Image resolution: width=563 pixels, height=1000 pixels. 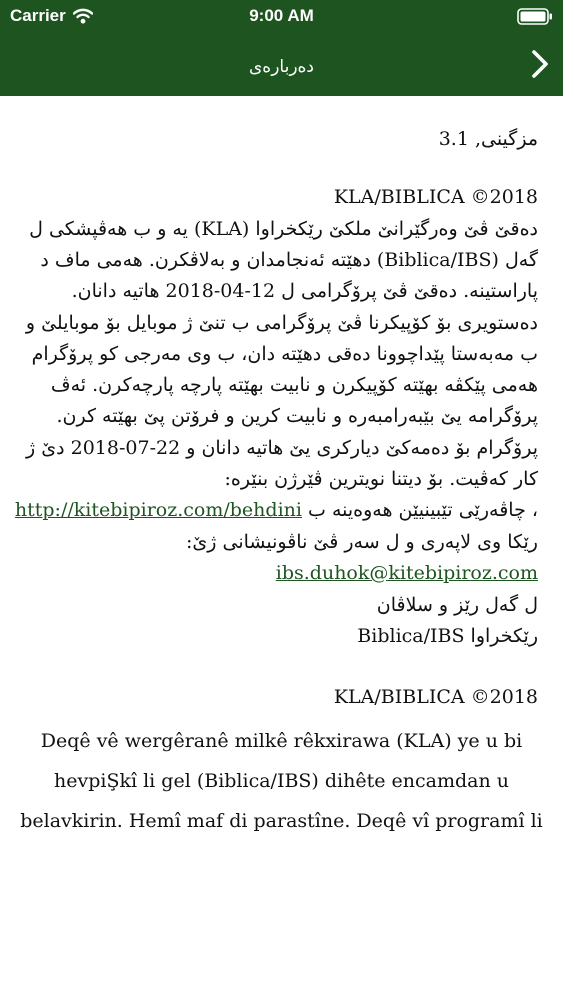 I want to click on website-link: http://kitebipiroz.com/behdini, so click(x=158, y=510).